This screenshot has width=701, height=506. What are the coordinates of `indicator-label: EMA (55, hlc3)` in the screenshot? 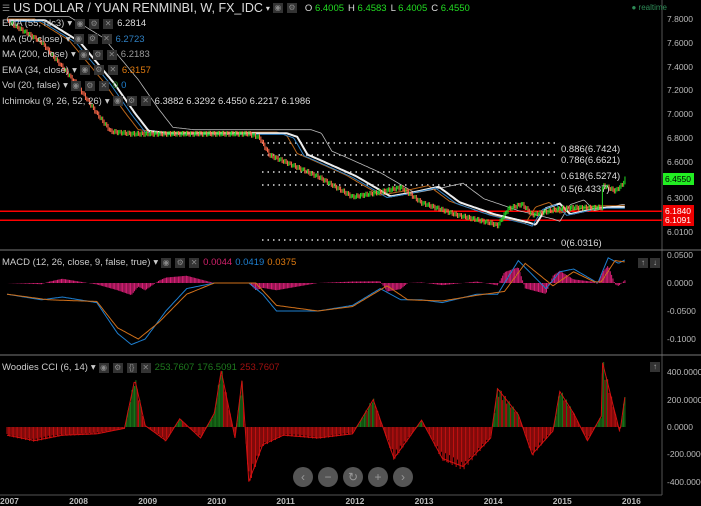 It's located at (33, 23).